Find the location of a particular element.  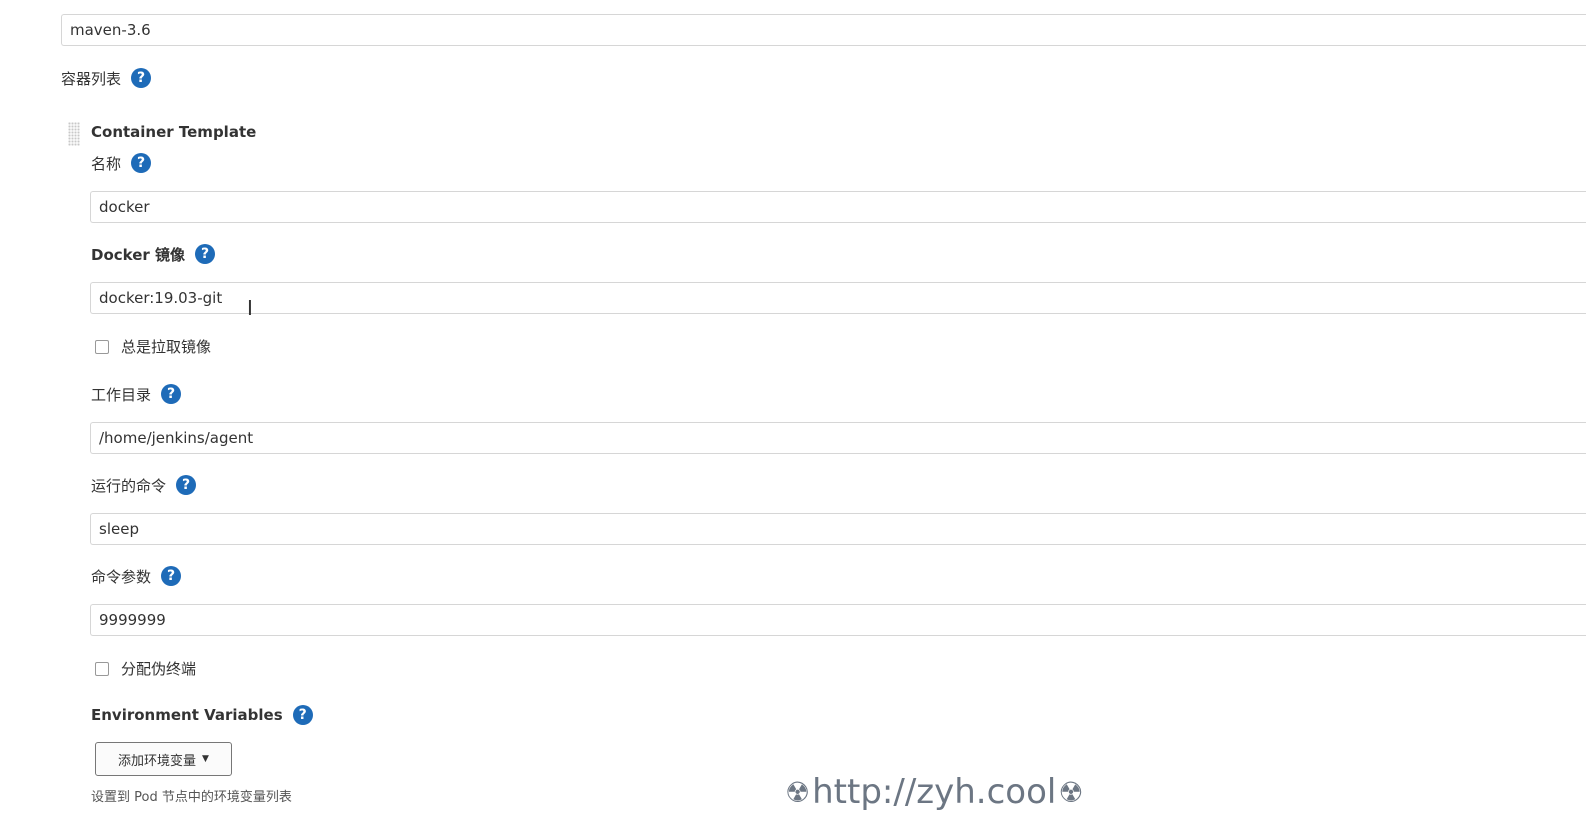

env-vars-label: Environment Variables is located at coordinates (187, 715).